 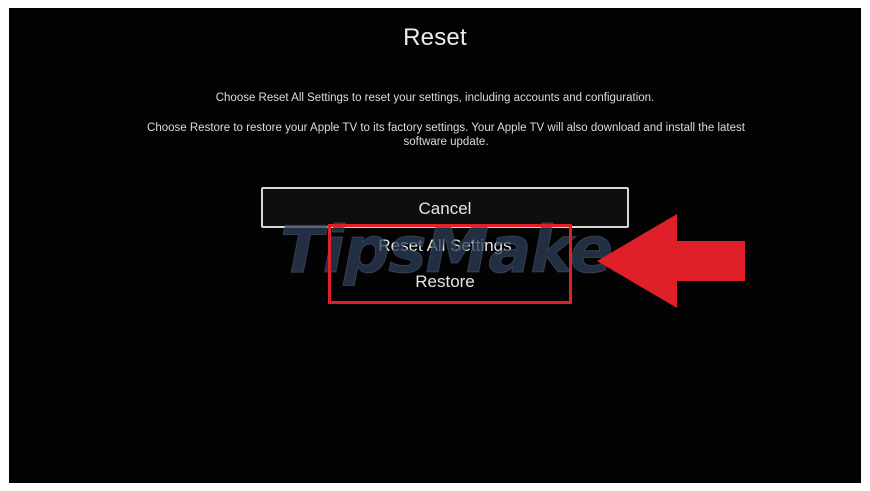 I want to click on arrow-left-icon, so click(x=671, y=261).